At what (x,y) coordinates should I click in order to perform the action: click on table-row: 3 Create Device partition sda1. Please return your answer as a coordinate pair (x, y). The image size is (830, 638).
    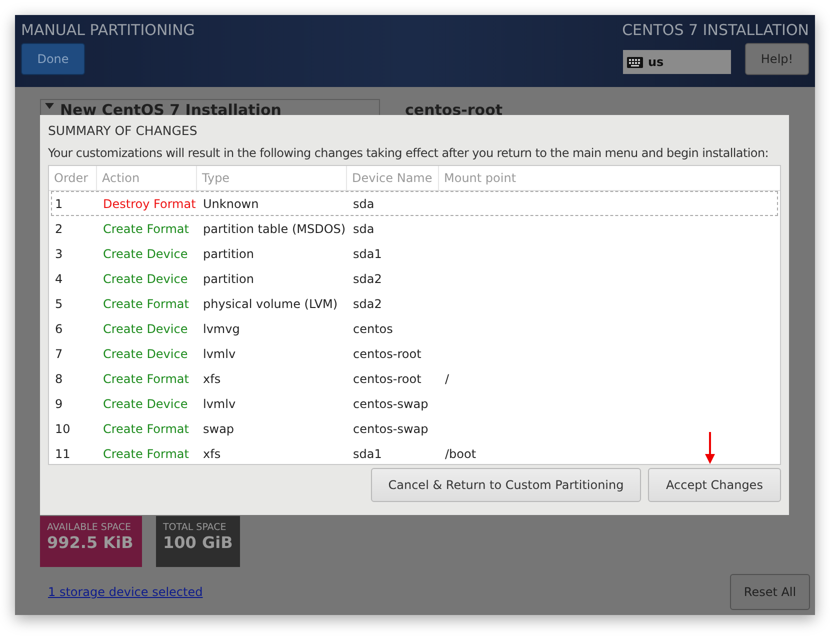
    Looking at the image, I should click on (414, 253).